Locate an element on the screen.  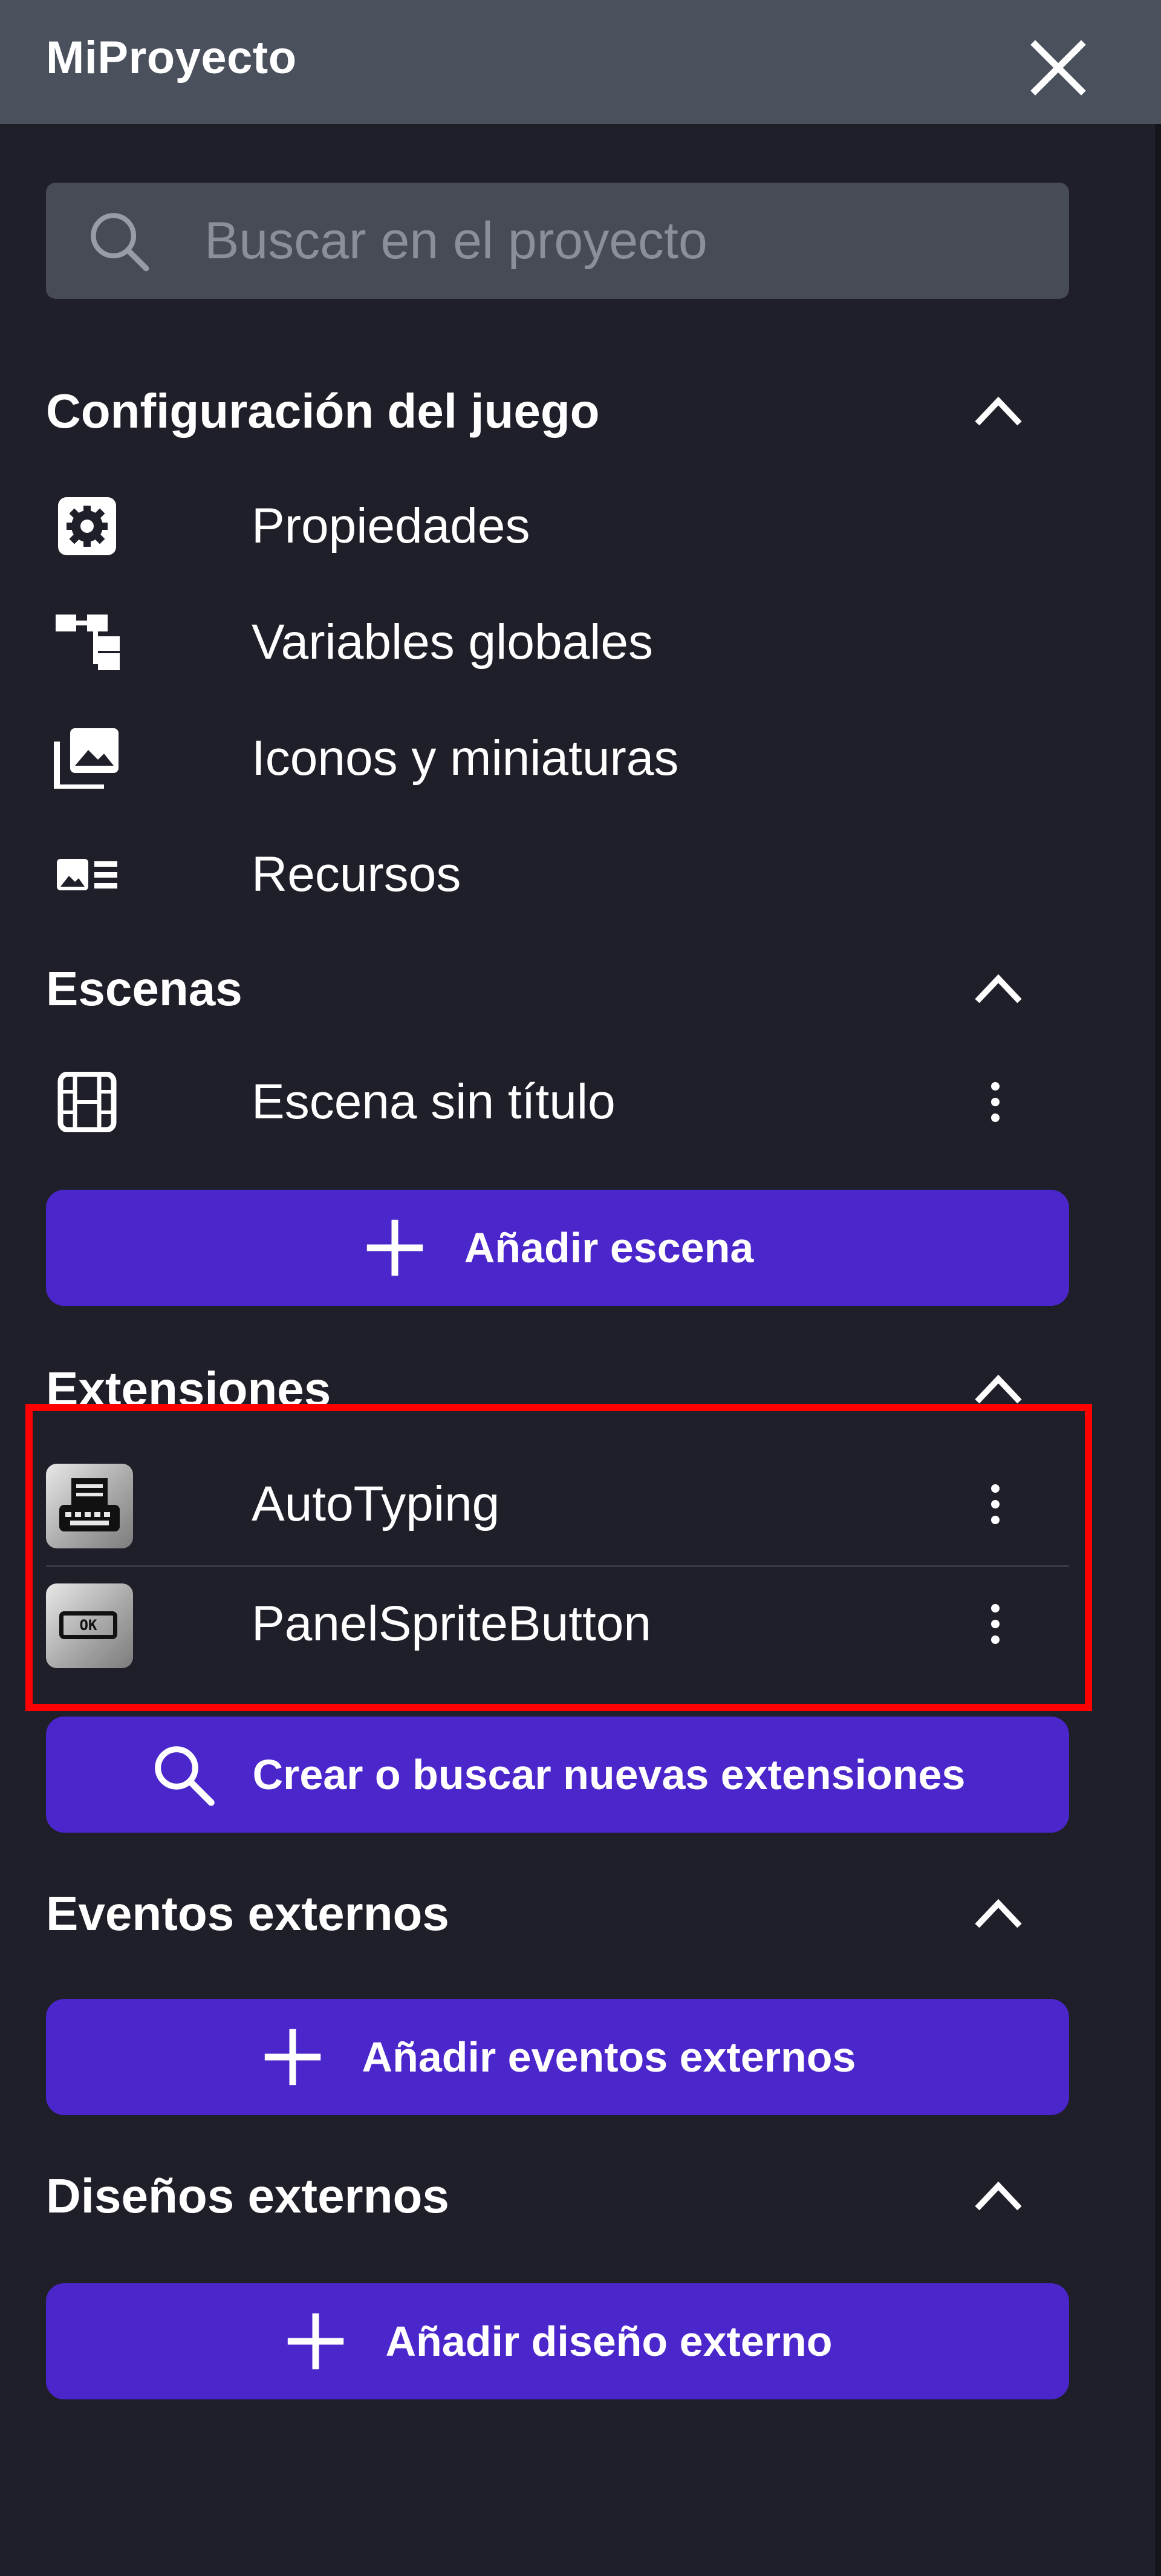
add-external-layout-button: Añadir diseño externo is located at coordinates (557, 2341).